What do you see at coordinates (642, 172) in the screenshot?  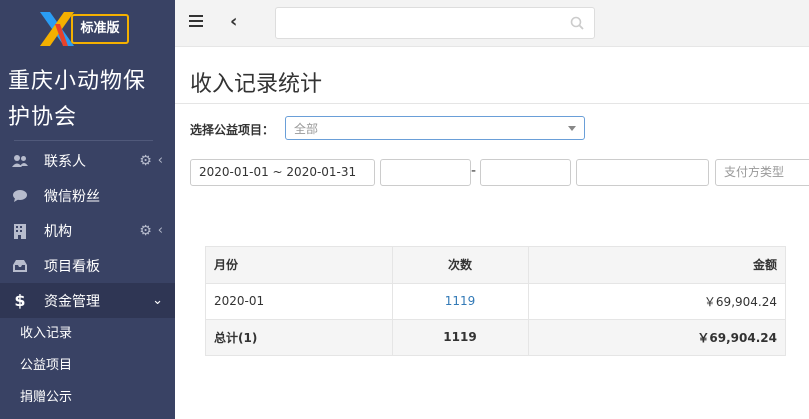 I see `filter-field` at bounding box center [642, 172].